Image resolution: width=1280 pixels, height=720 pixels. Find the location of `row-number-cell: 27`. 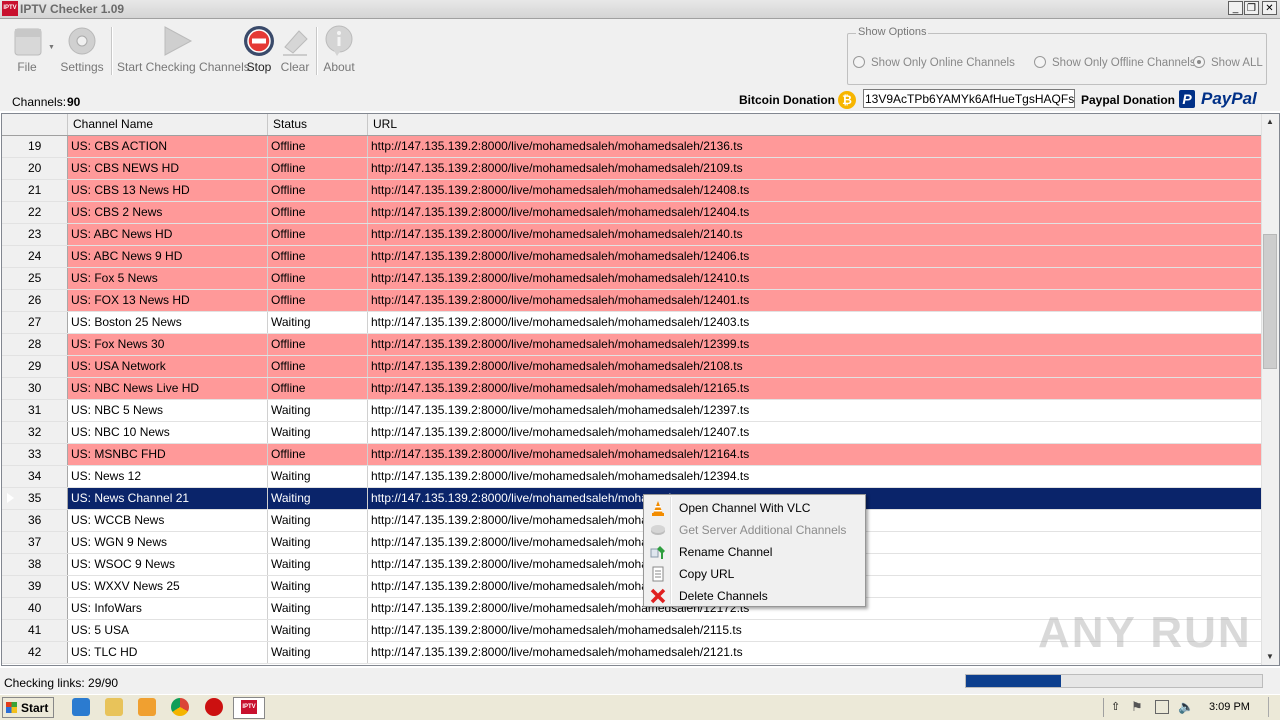

row-number-cell: 27 is located at coordinates (35, 322).